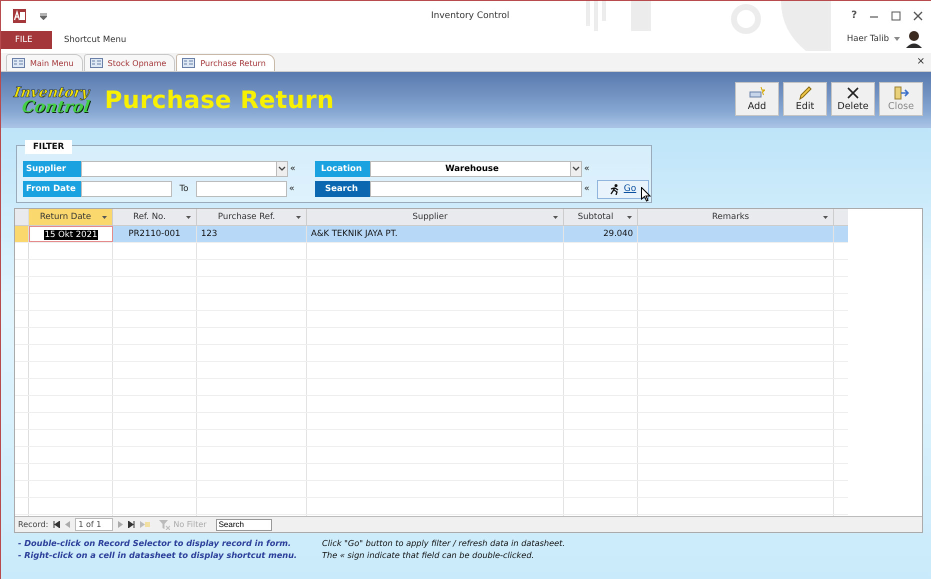  Describe the element at coordinates (48, 147) in the screenshot. I see `filter-title: FILTER` at that location.